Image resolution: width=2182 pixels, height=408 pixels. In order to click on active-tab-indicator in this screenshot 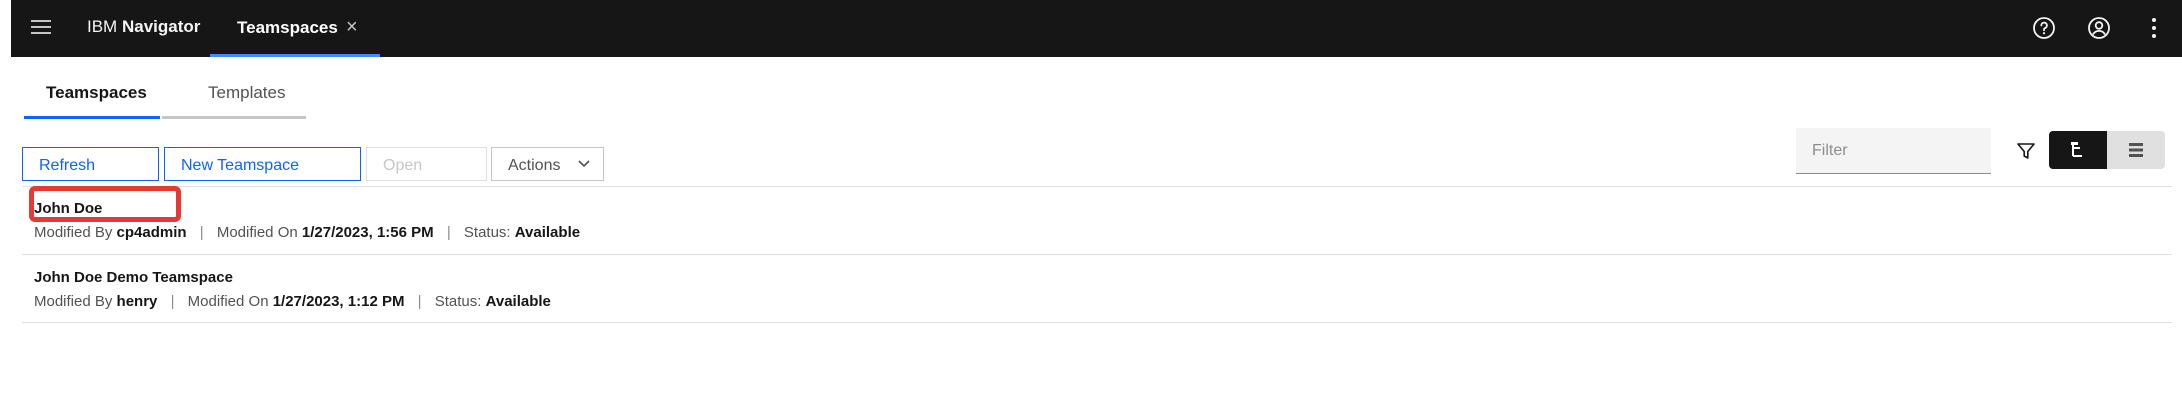, I will do `click(295, 55)`.